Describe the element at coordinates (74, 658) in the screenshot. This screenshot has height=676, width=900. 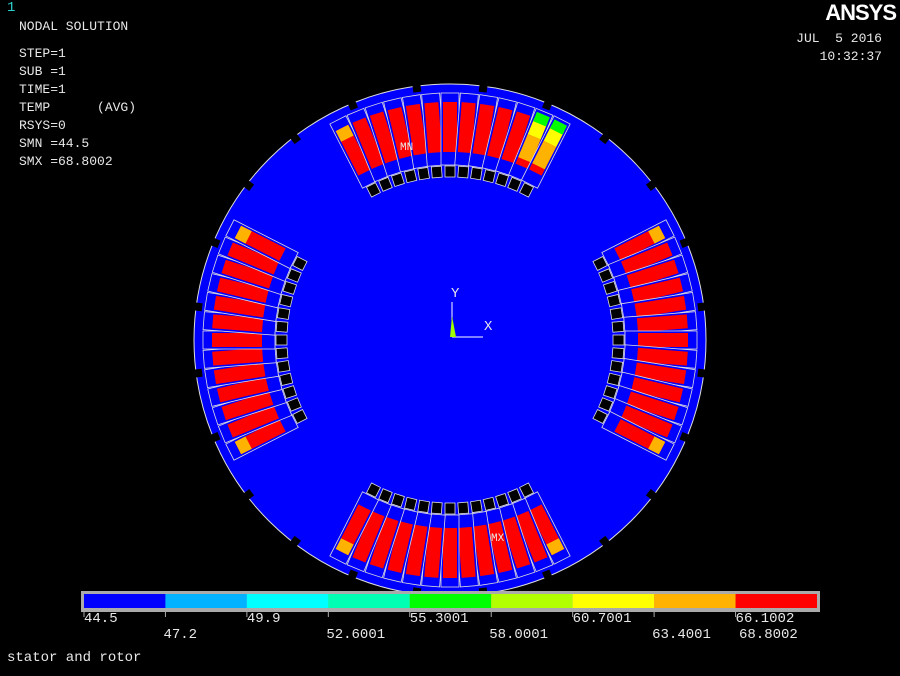
I see `plot-caption: stator and rotor` at that location.